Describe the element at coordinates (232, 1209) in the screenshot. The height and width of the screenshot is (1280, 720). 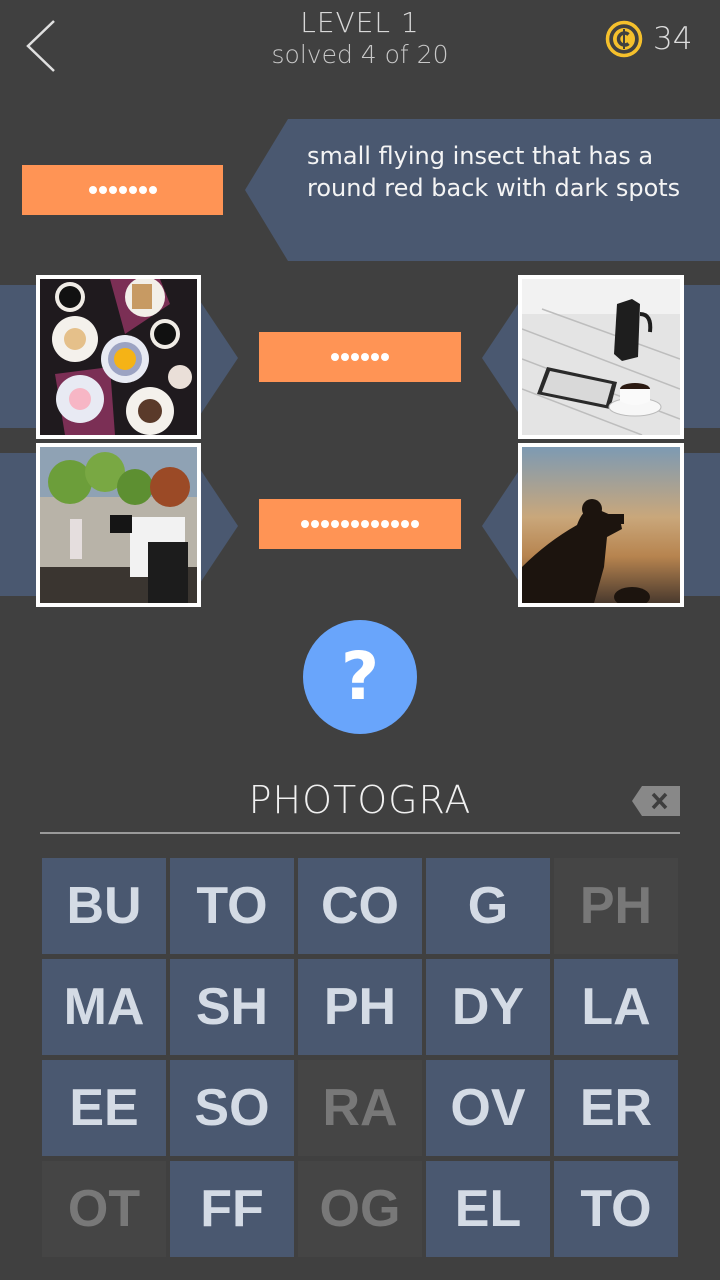
I see `syllable-tile: FF` at that location.